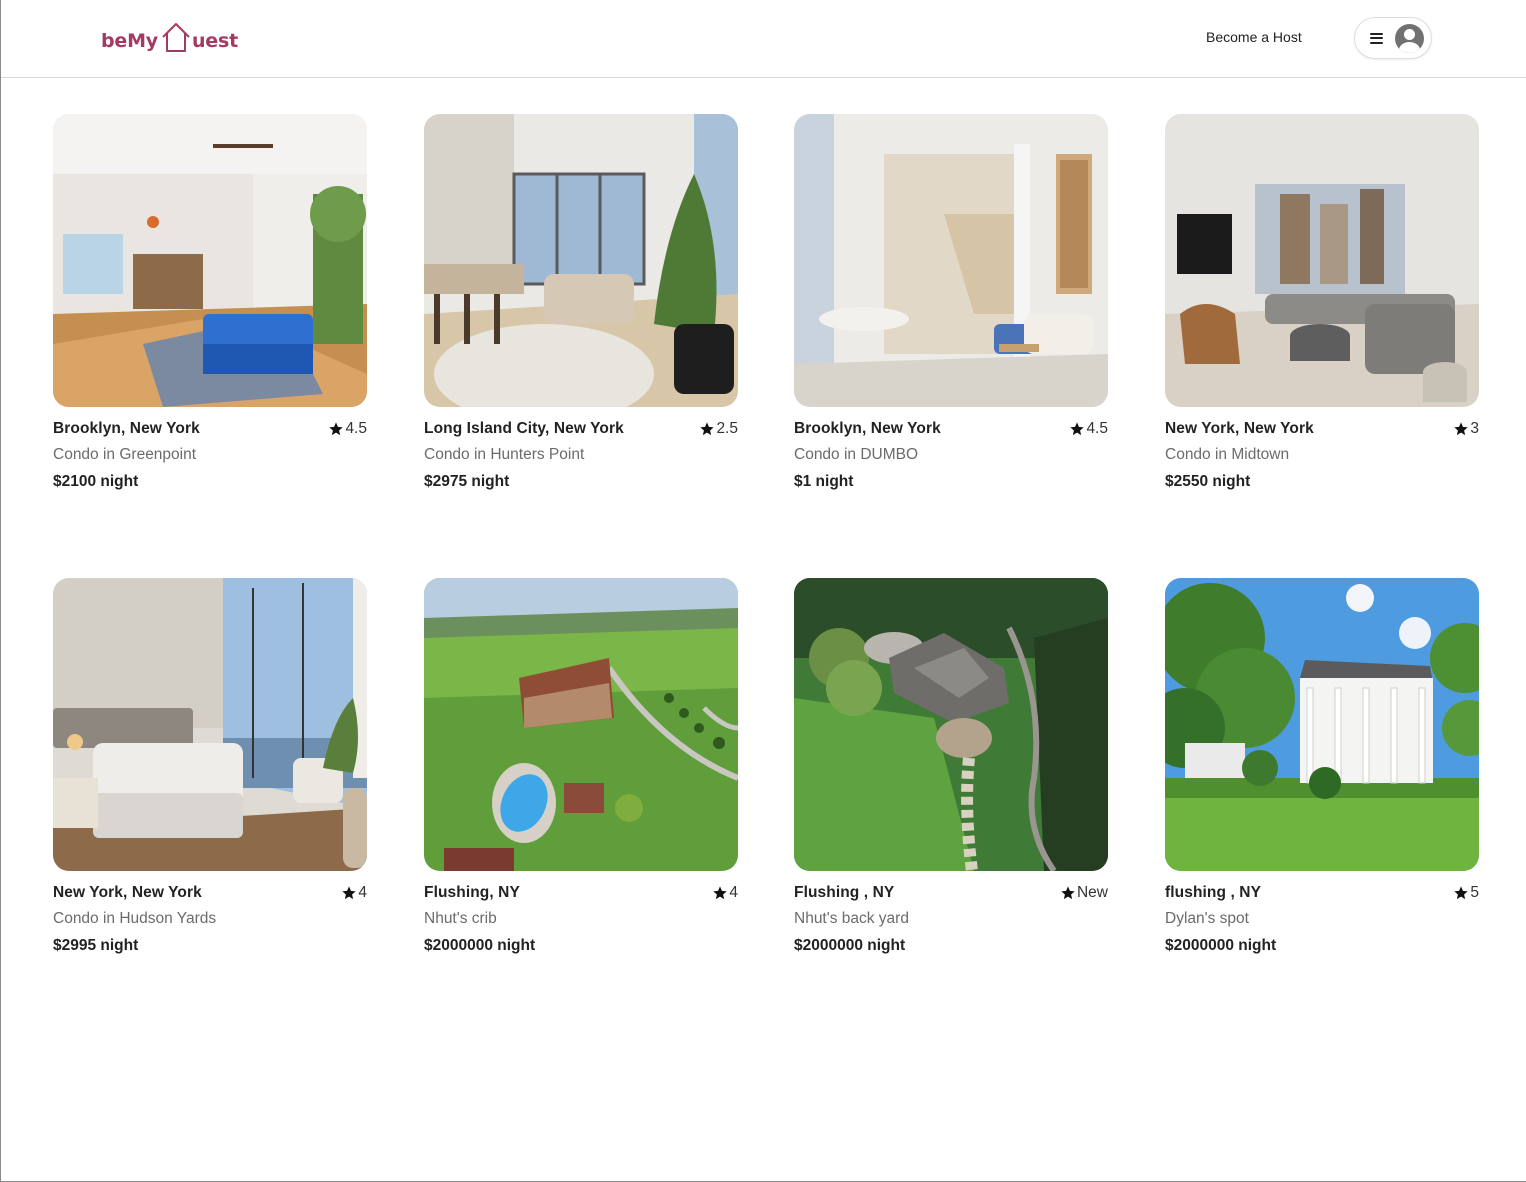  I want to click on listing-location: flushing , NY, so click(1213, 892).